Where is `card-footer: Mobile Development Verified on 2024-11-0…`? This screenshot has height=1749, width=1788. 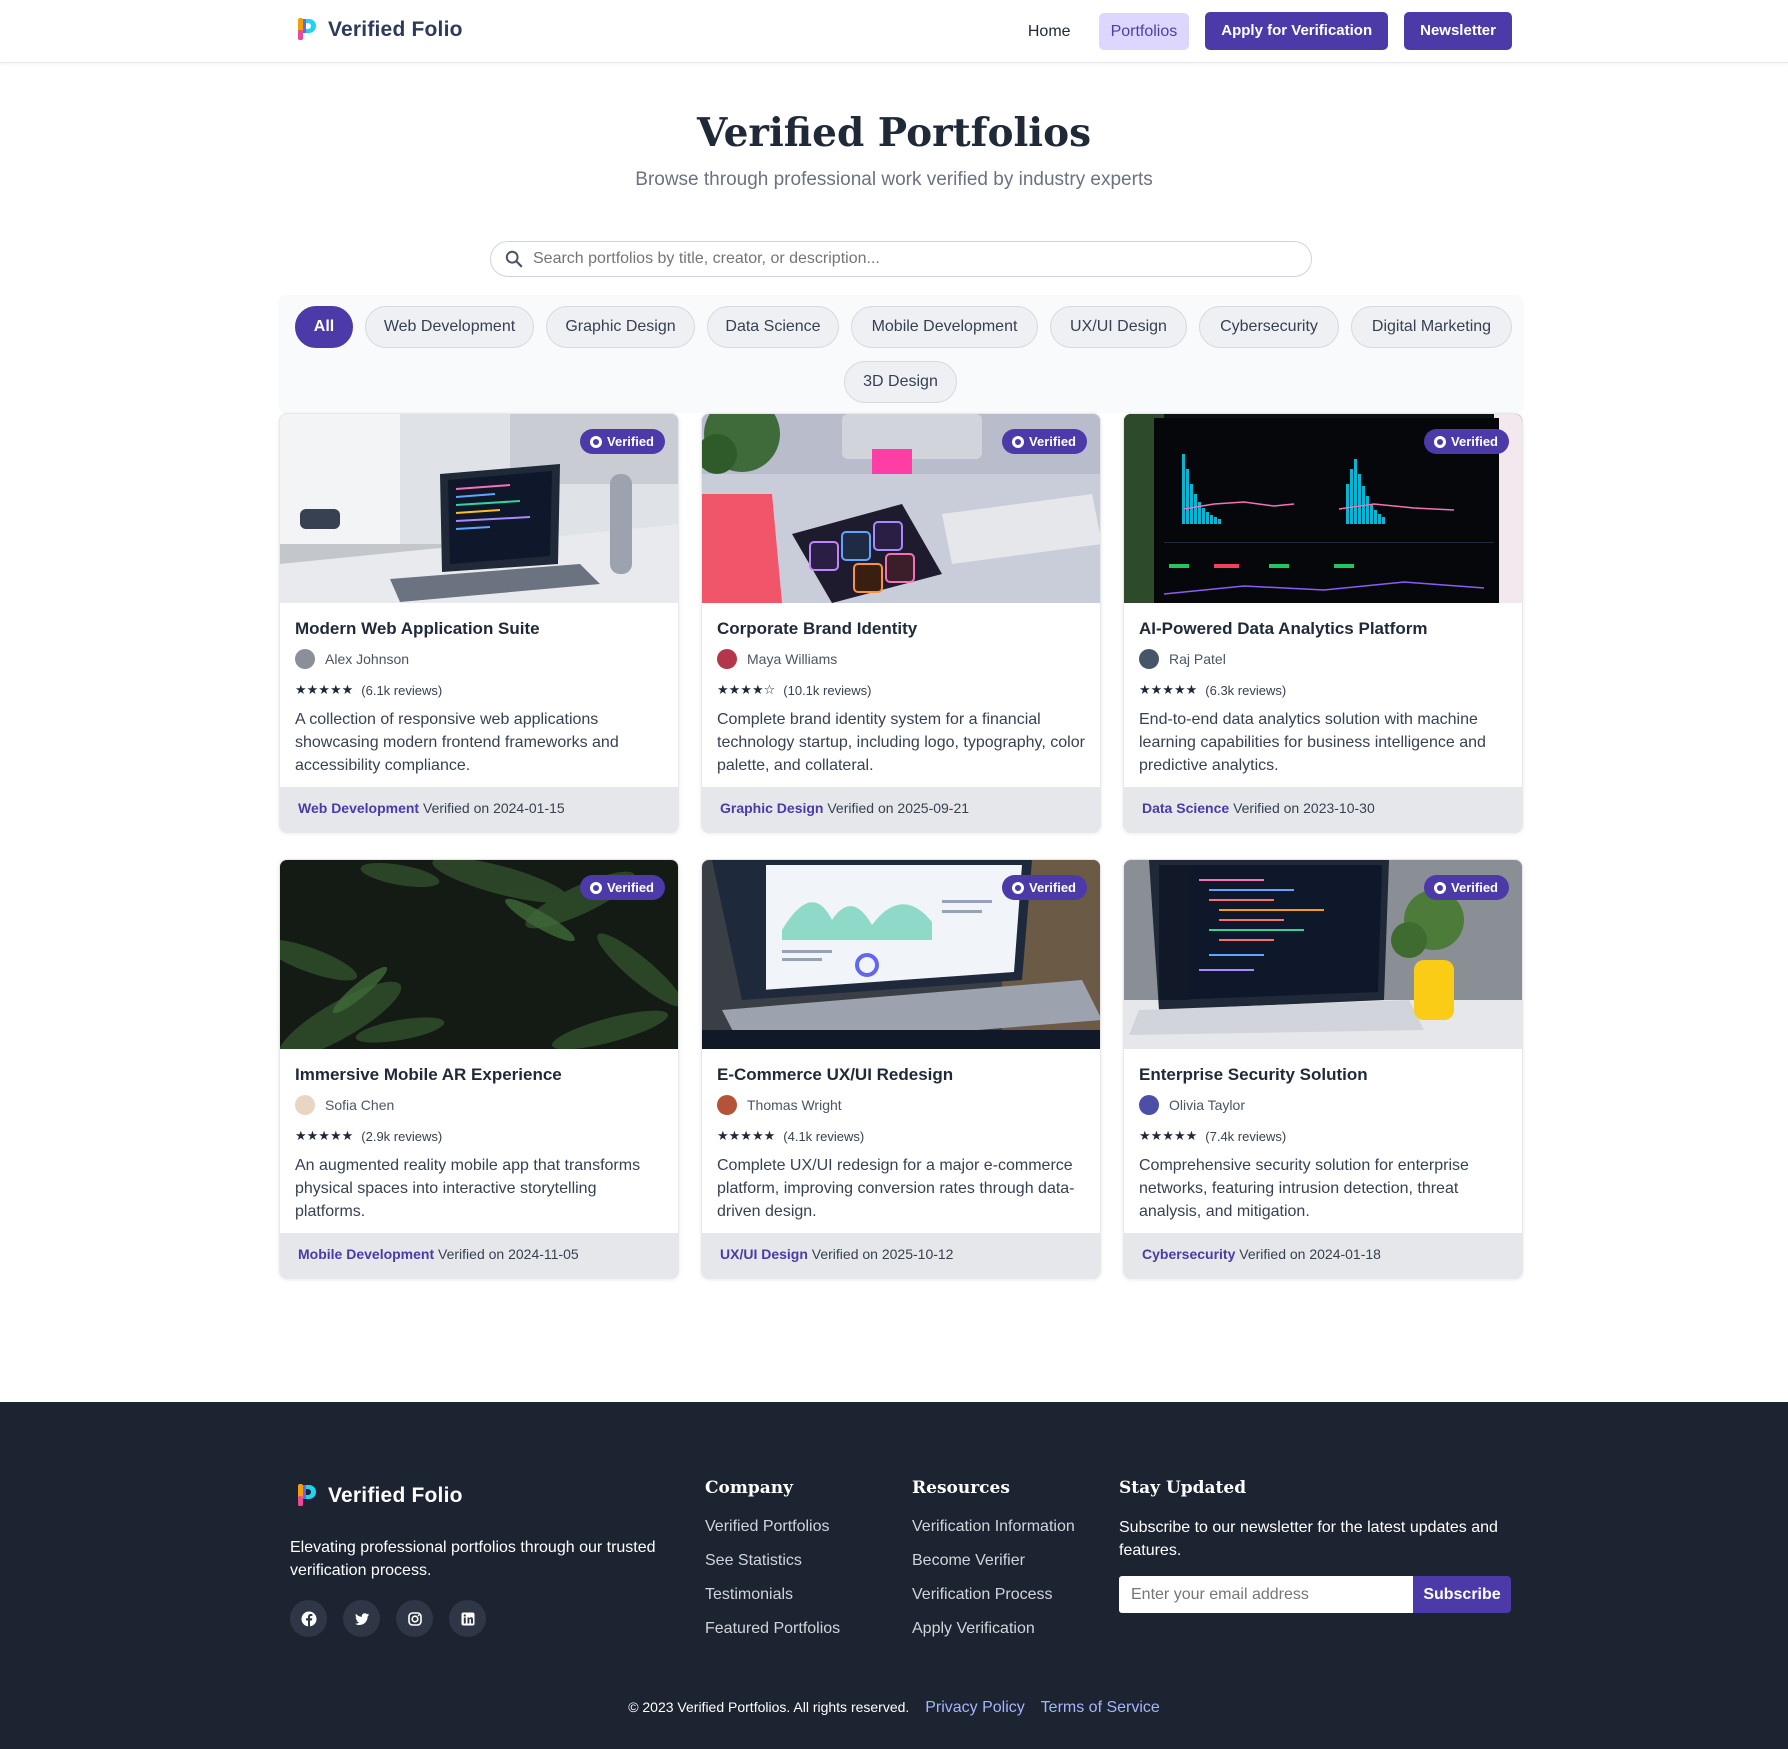
card-footer: Mobile Development Verified on 2024-11-0… is located at coordinates (479, 1255).